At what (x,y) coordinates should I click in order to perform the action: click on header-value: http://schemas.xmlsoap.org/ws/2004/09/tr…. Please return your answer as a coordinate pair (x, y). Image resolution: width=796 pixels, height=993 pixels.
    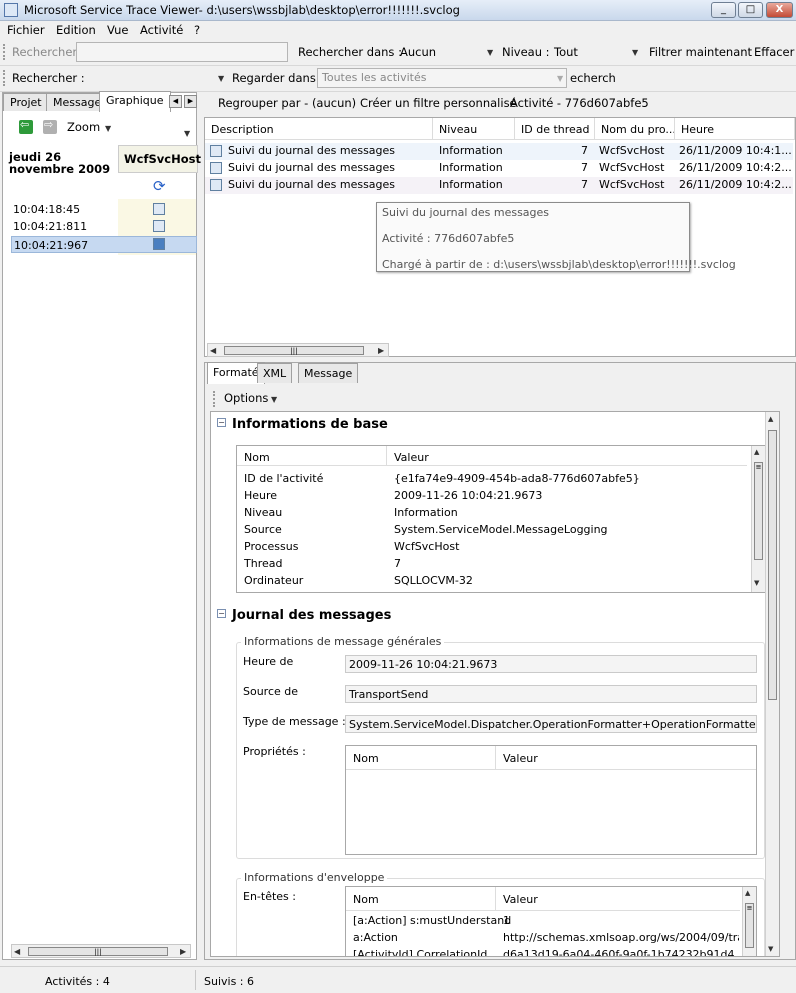
    Looking at the image, I should click on (621, 937).